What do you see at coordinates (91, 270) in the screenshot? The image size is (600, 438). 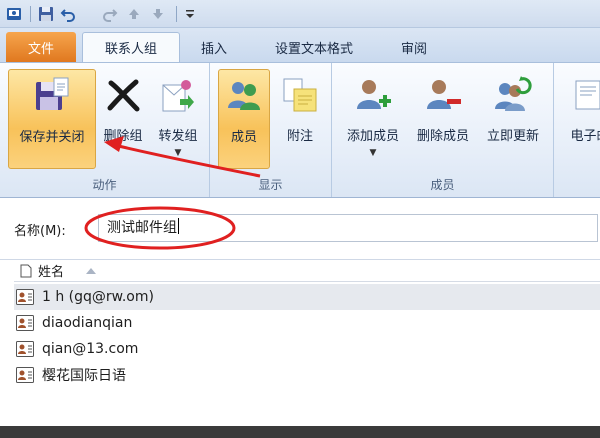 I see `sort-ascending-icon` at bounding box center [91, 270].